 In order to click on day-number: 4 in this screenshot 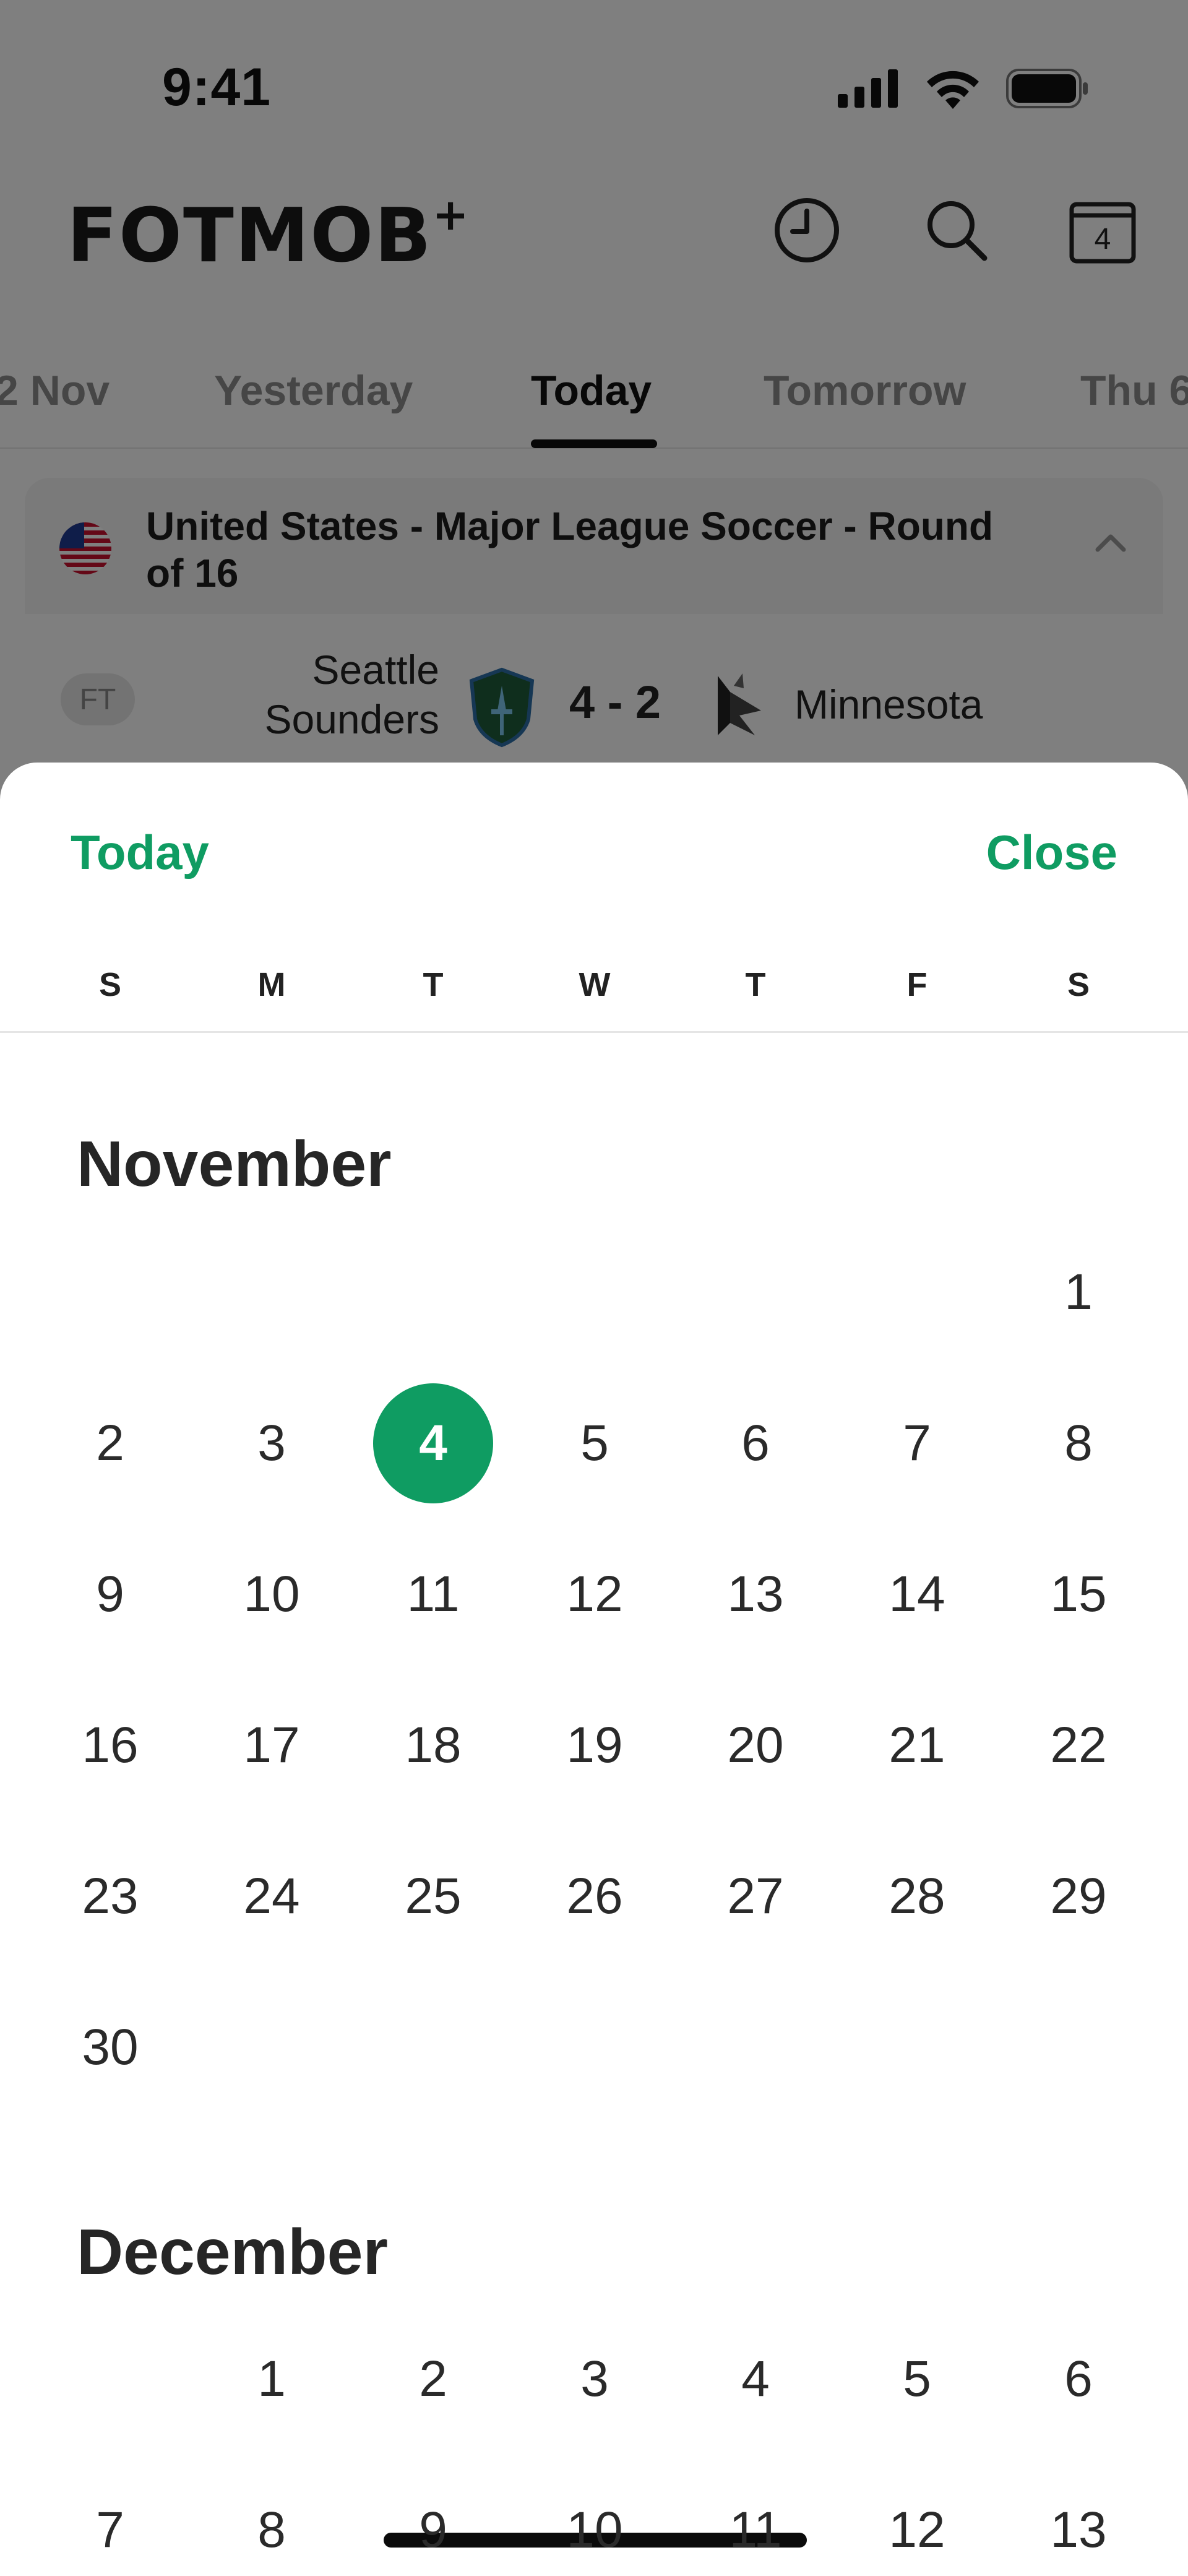, I will do `click(433, 1443)`.